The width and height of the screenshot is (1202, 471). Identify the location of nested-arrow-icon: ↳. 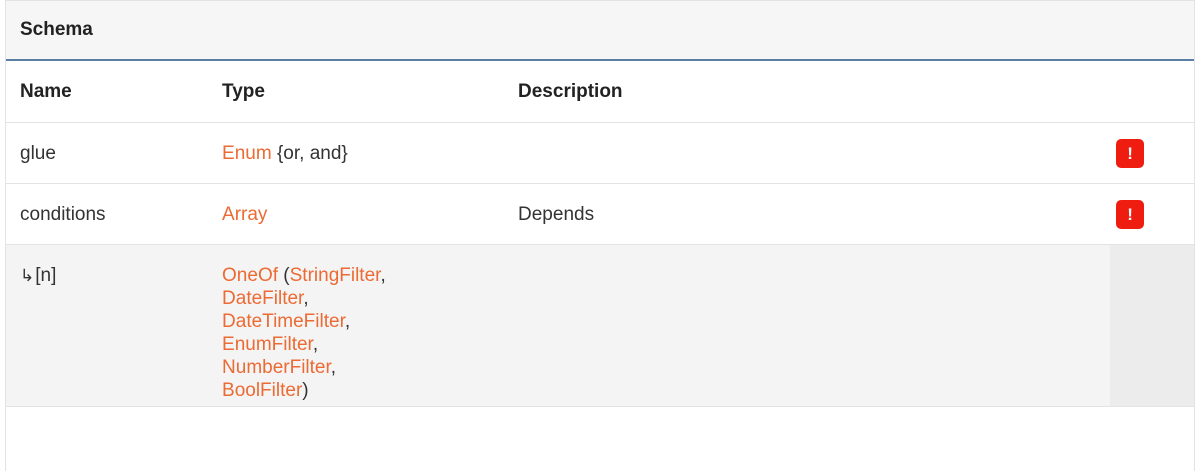
(27, 275).